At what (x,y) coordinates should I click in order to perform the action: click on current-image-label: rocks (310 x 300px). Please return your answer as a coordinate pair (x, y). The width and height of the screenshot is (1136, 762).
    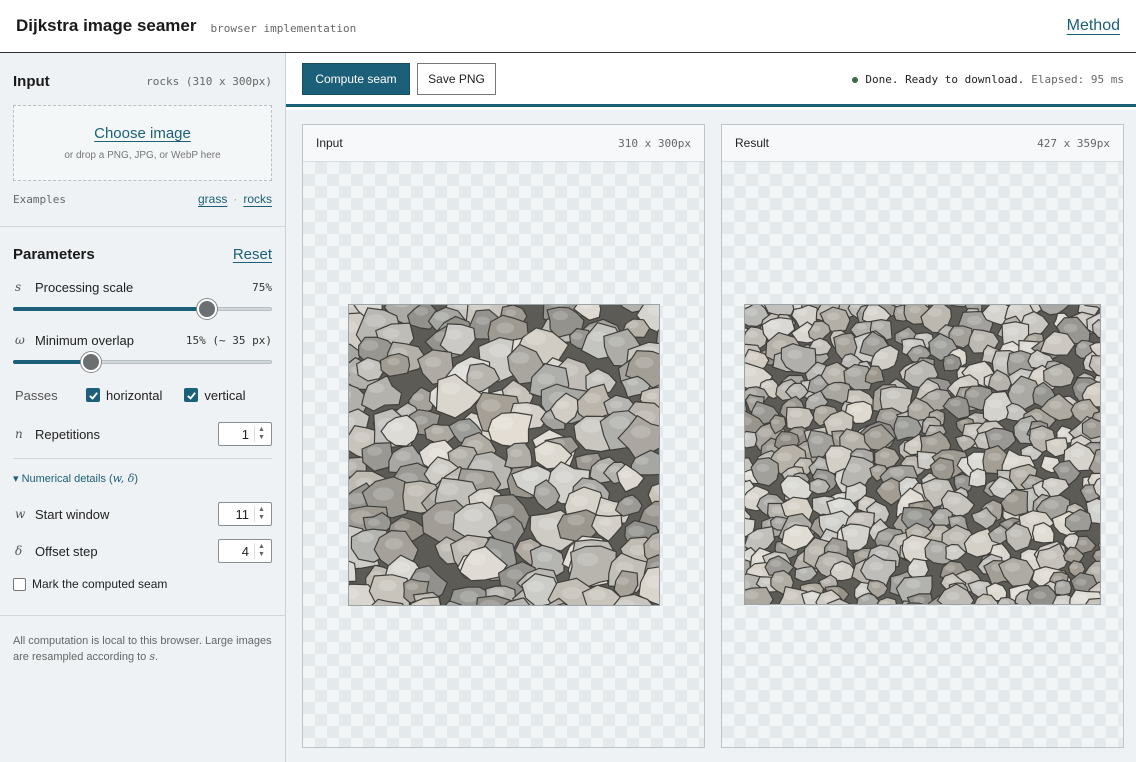
    Looking at the image, I should click on (209, 81).